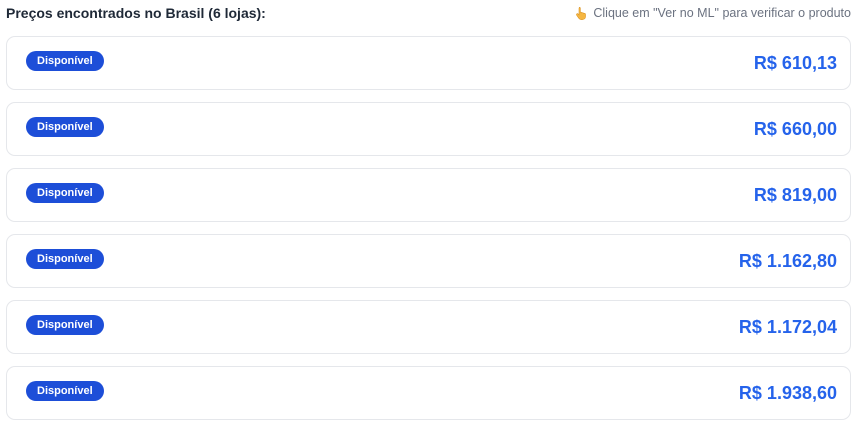  What do you see at coordinates (787, 326) in the screenshot?
I see `offer-price: R$ 1.172,04` at bounding box center [787, 326].